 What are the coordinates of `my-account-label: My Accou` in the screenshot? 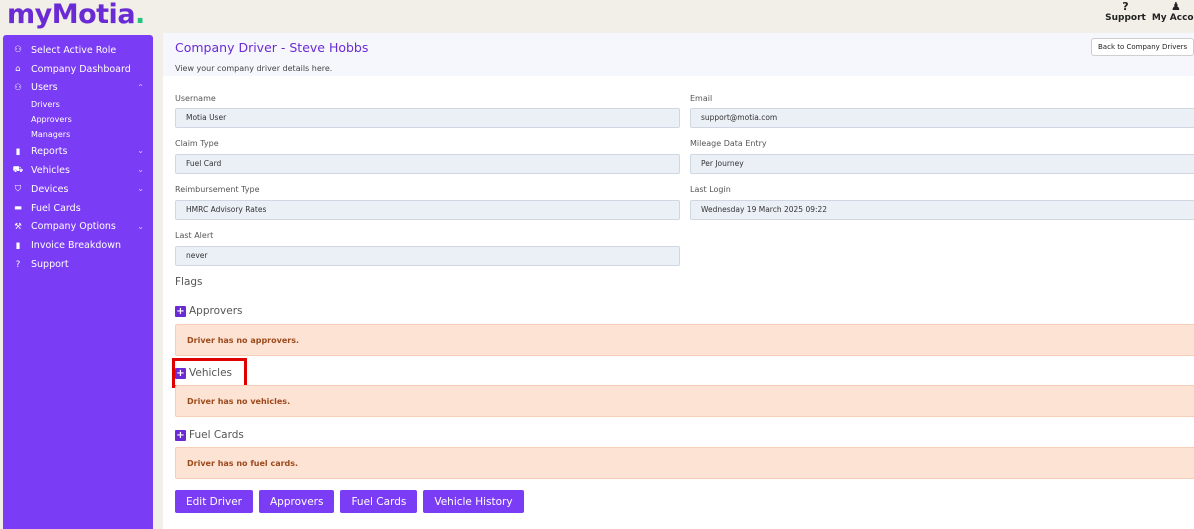 It's located at (1172, 18).